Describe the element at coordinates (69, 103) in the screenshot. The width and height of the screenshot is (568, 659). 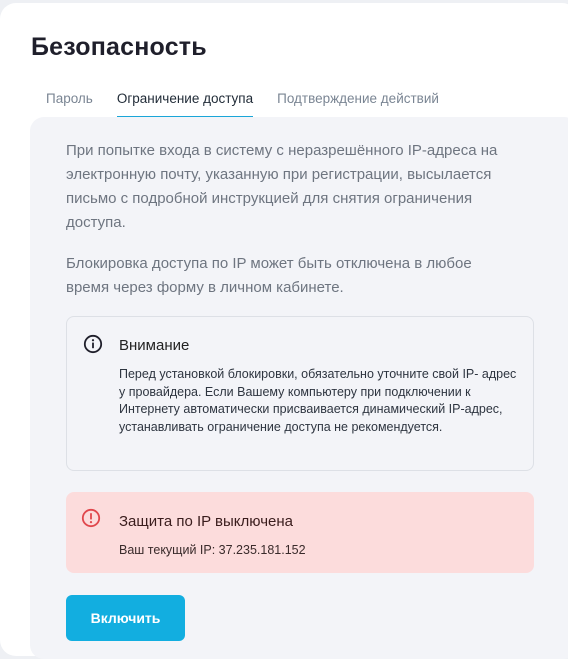
I see `tab-password: Пароль` at that location.